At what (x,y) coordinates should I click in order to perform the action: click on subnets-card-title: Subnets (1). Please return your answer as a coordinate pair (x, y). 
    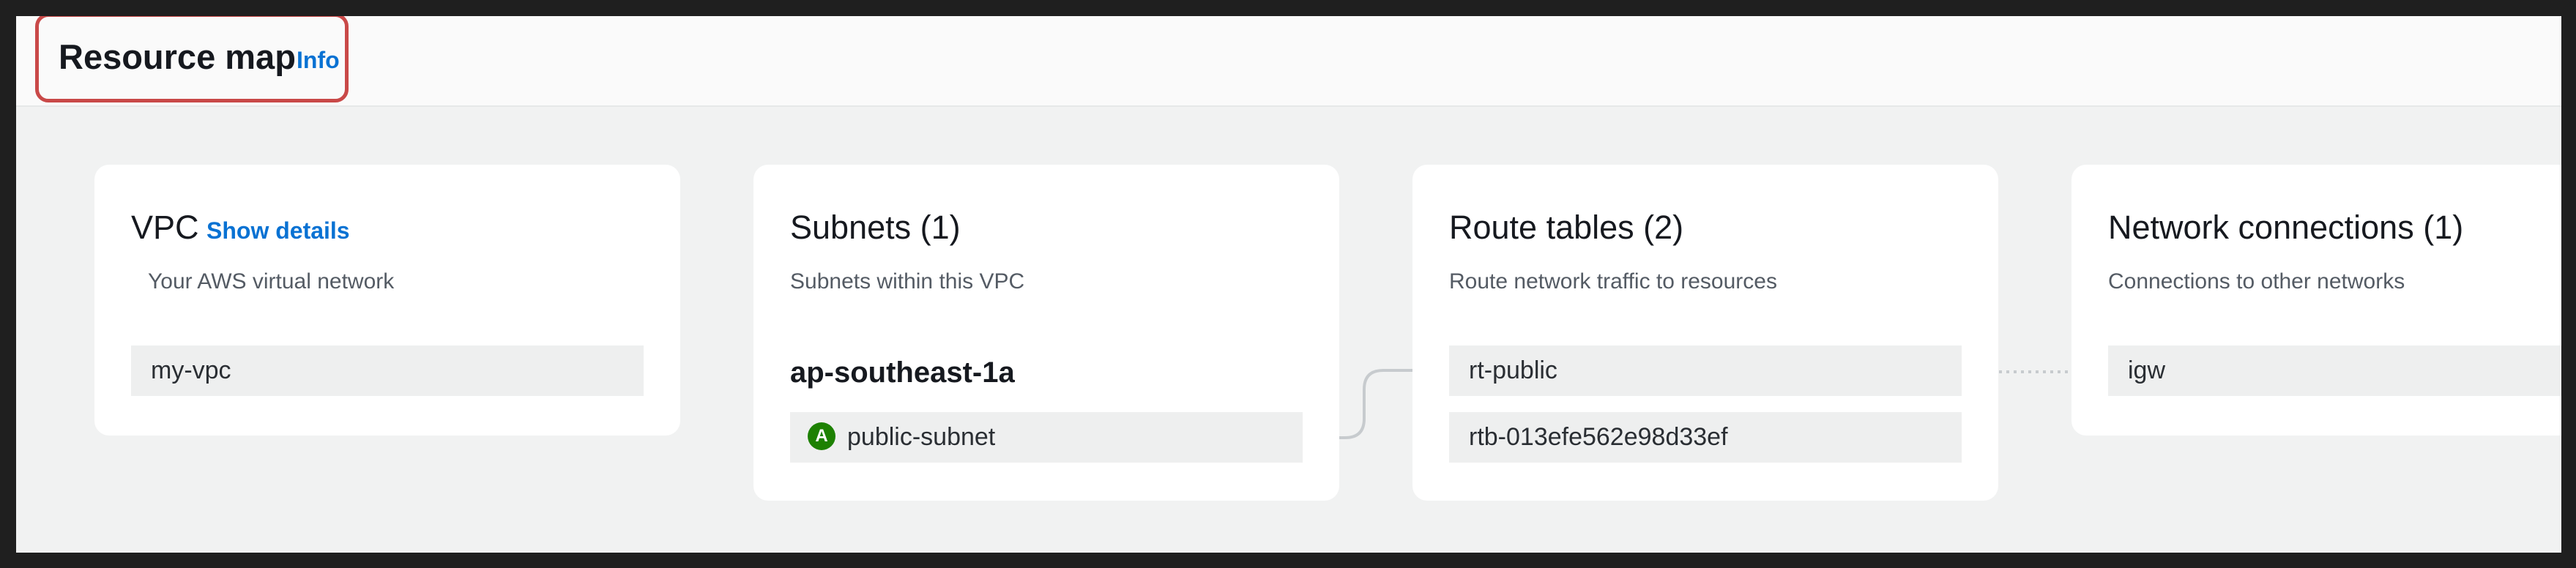
    Looking at the image, I should click on (875, 227).